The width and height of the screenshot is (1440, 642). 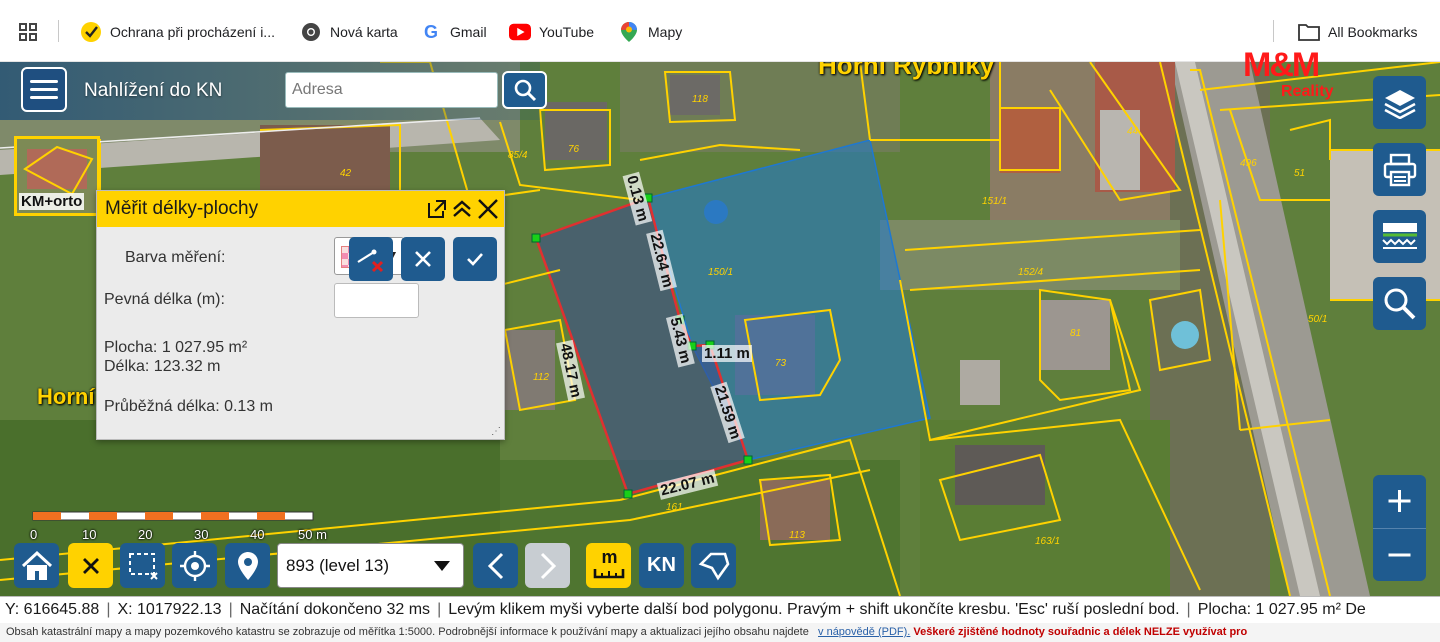 What do you see at coordinates (176, 347) in the screenshot?
I see `area-readout: Plocha: 1 027.95 m²` at bounding box center [176, 347].